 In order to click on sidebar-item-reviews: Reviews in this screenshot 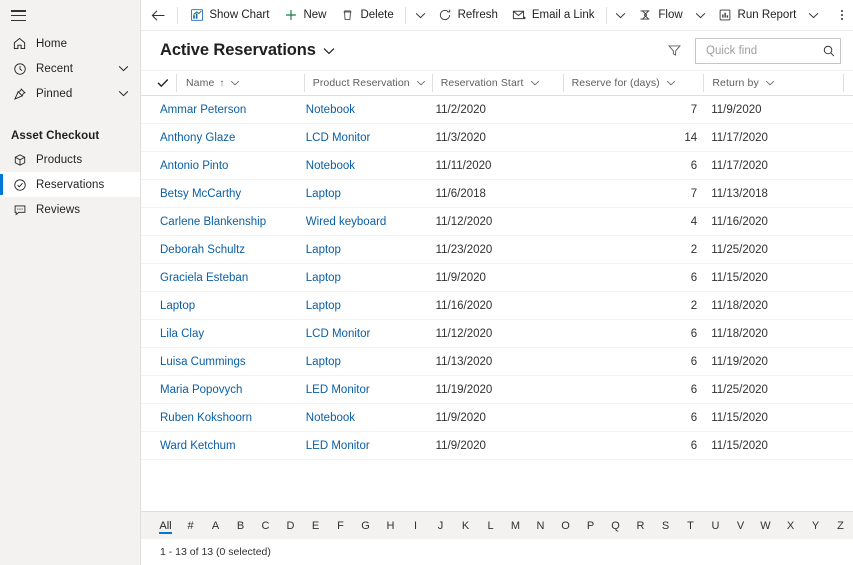, I will do `click(70, 209)`.